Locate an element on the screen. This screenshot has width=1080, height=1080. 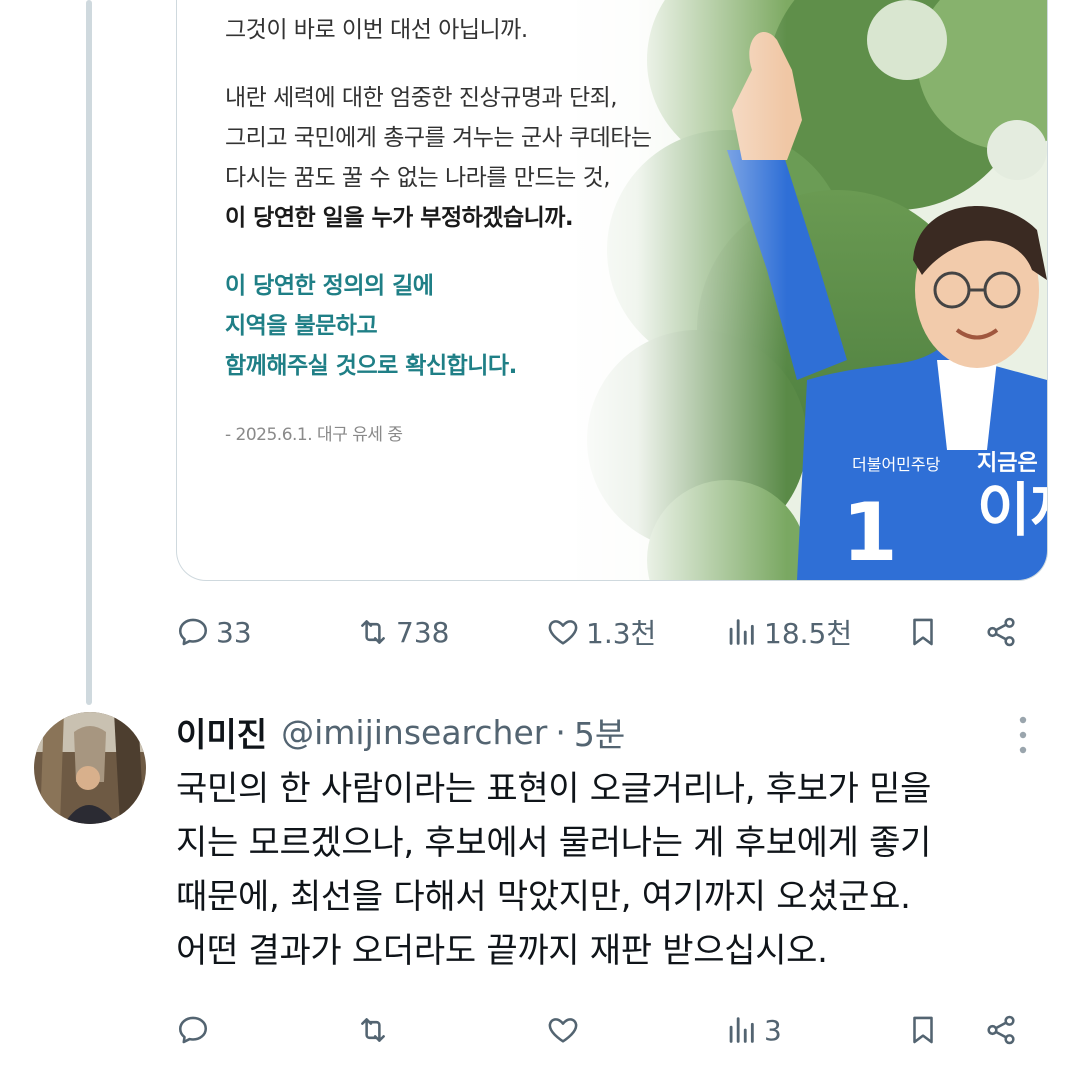
jacket-slogan: 지금은 is located at coordinates (1007, 463).